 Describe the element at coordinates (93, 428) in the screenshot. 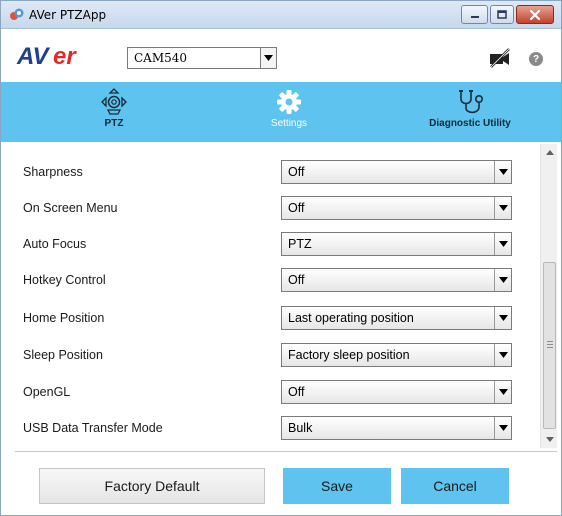

I see `setting-label: USB Data Transfer Mode` at that location.